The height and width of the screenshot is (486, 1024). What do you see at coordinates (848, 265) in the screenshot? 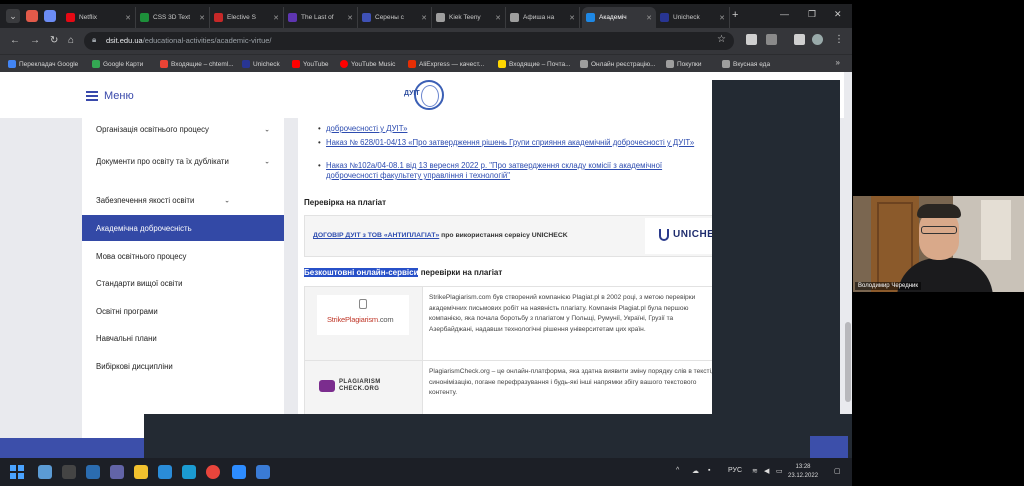
I see `page-scrollbar` at bounding box center [848, 265].